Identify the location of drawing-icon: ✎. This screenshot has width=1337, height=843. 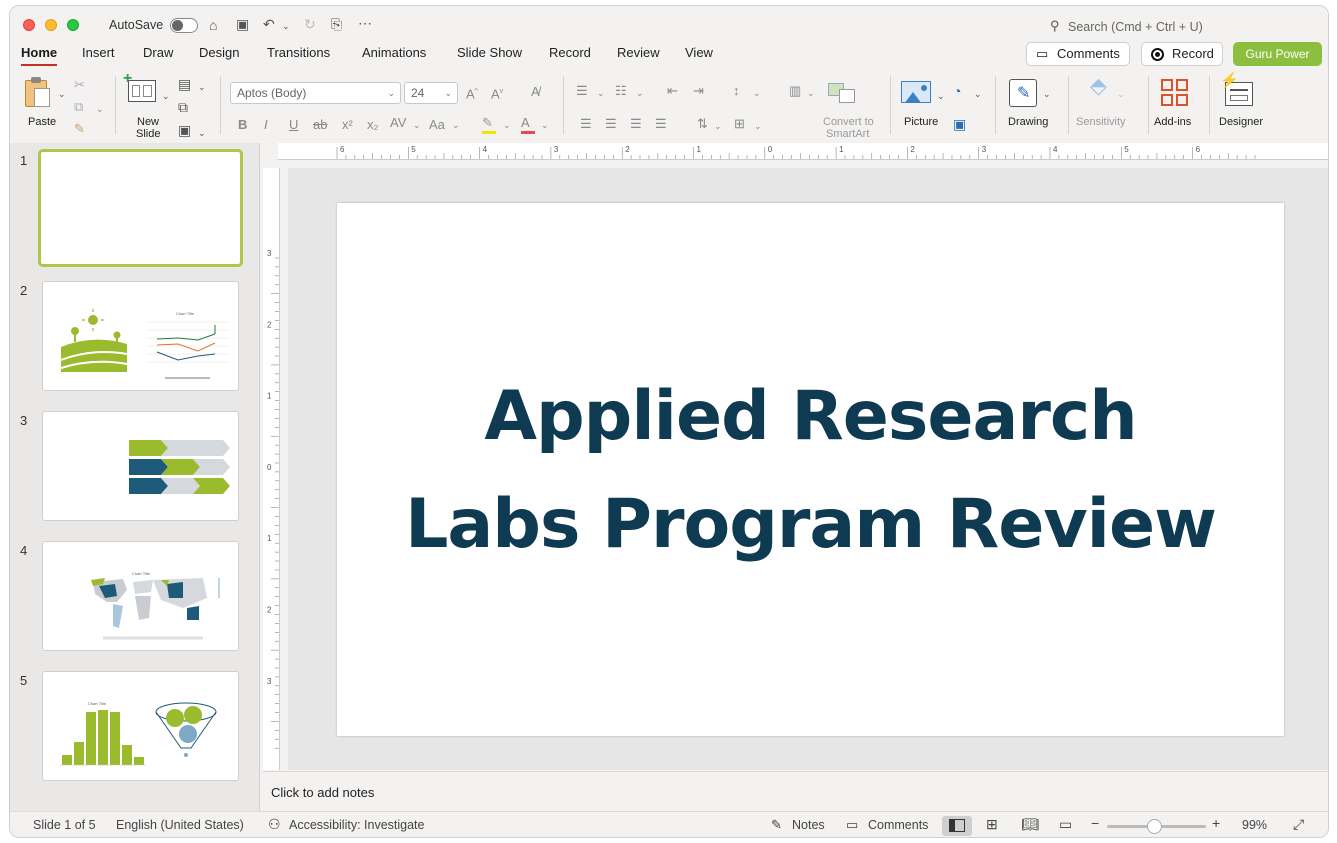
(1023, 93).